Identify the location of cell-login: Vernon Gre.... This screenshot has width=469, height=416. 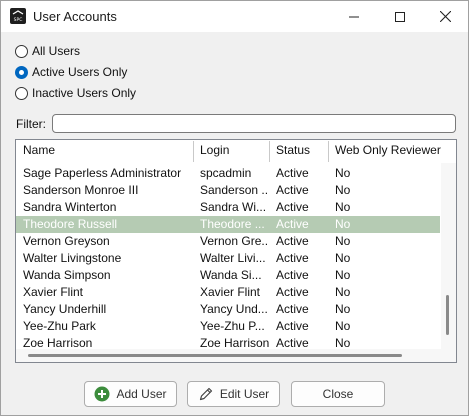
(234, 241).